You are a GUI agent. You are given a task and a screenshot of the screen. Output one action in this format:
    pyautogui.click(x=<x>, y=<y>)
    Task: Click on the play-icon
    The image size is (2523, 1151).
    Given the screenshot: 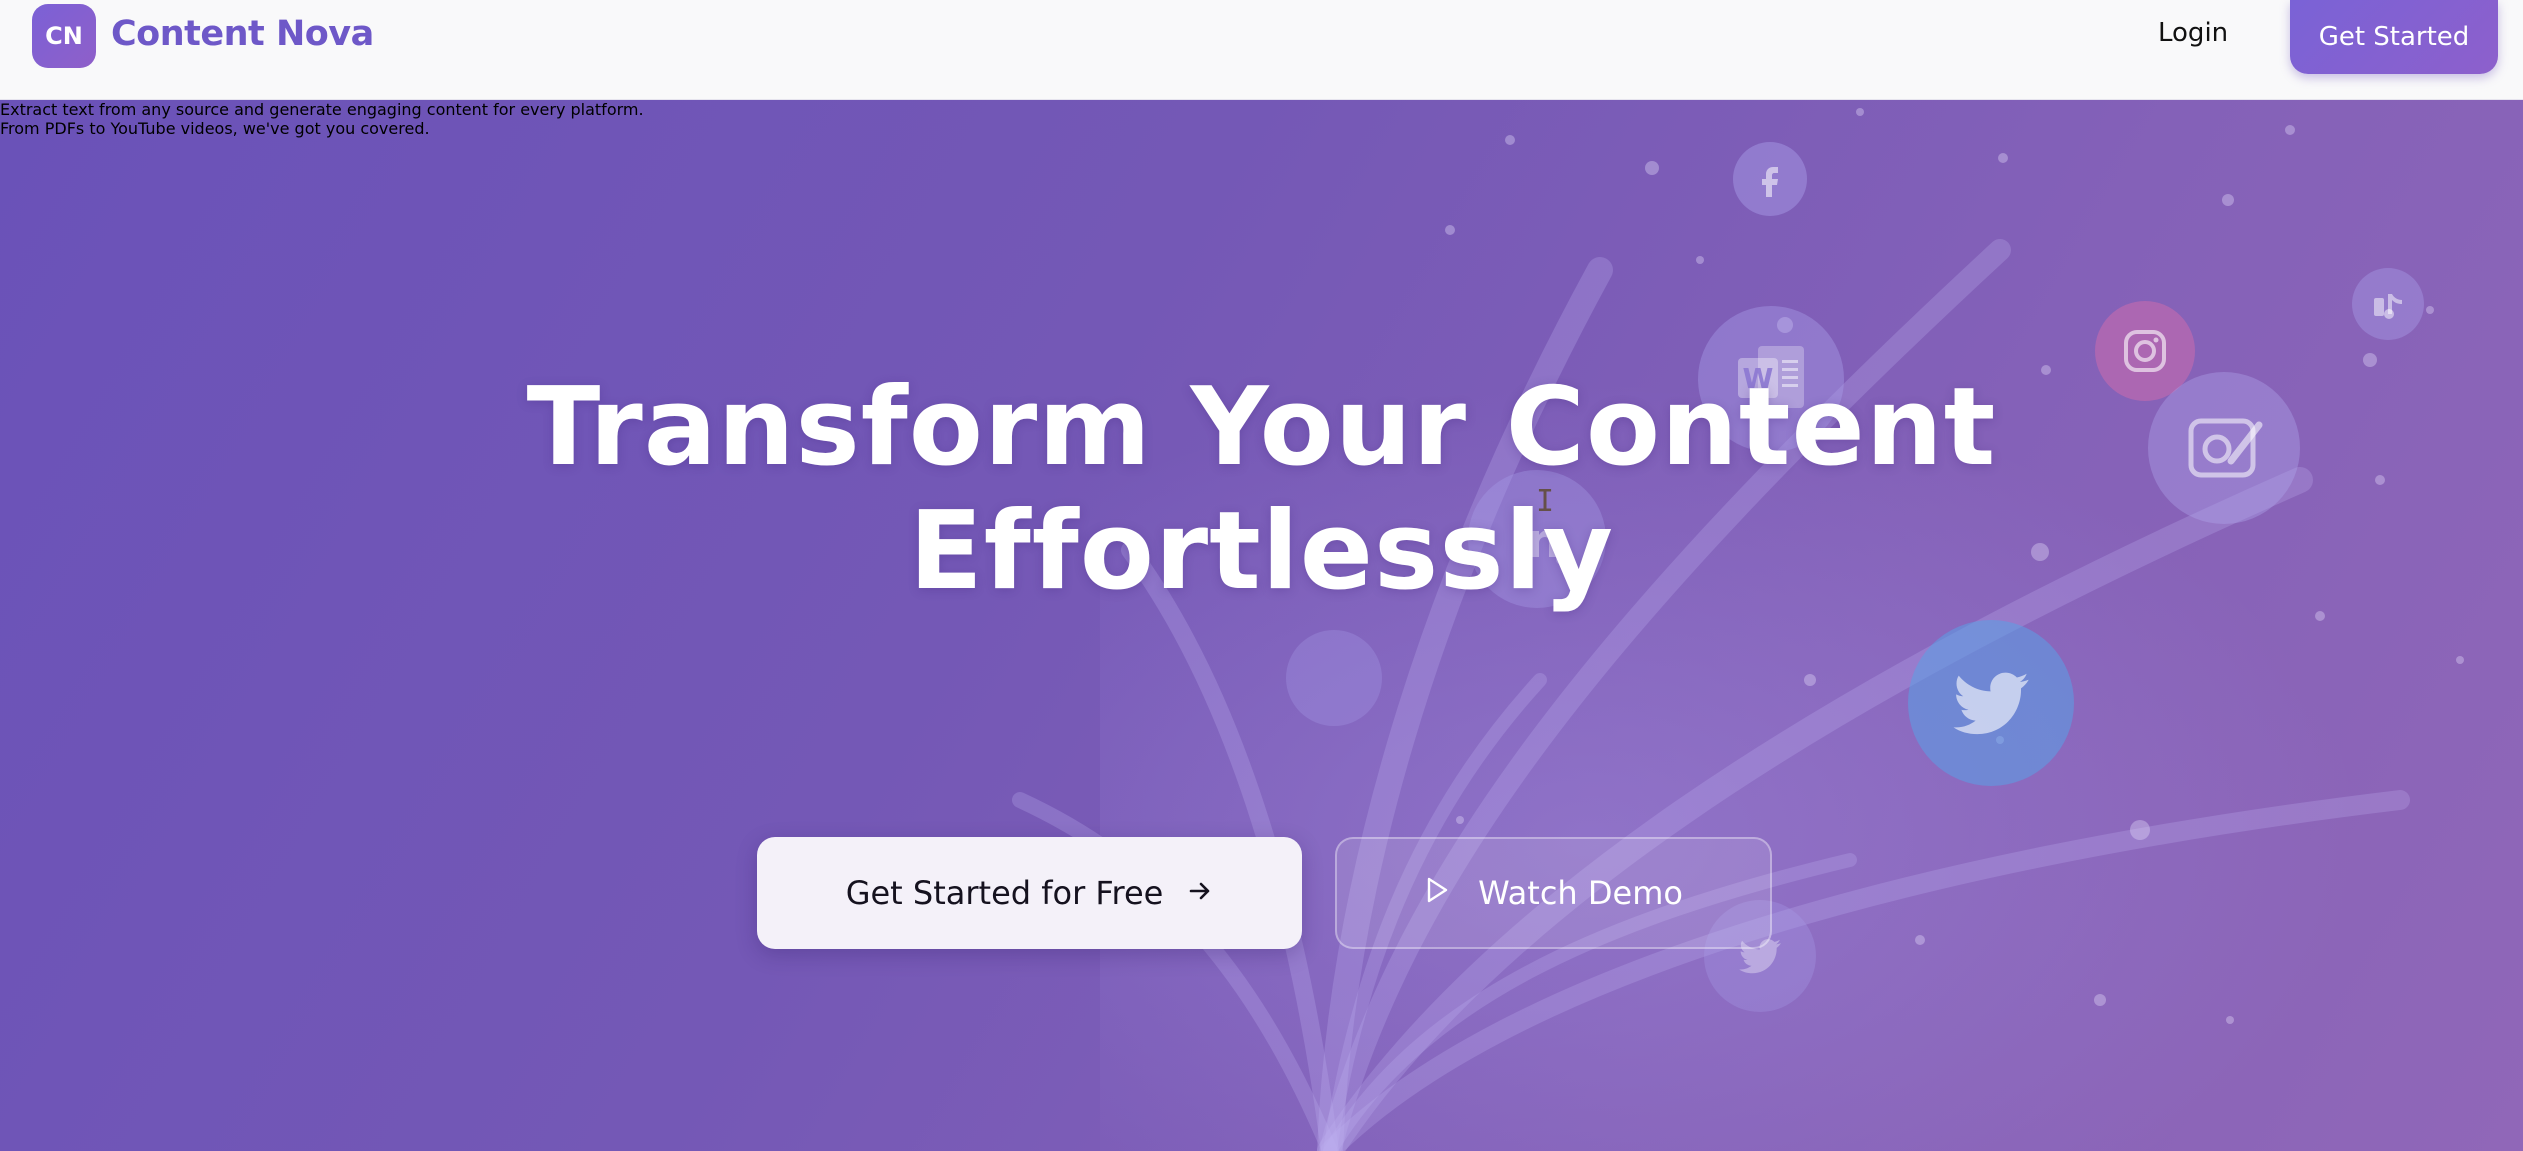 What is the action you would take?
    pyautogui.click(x=1437, y=893)
    